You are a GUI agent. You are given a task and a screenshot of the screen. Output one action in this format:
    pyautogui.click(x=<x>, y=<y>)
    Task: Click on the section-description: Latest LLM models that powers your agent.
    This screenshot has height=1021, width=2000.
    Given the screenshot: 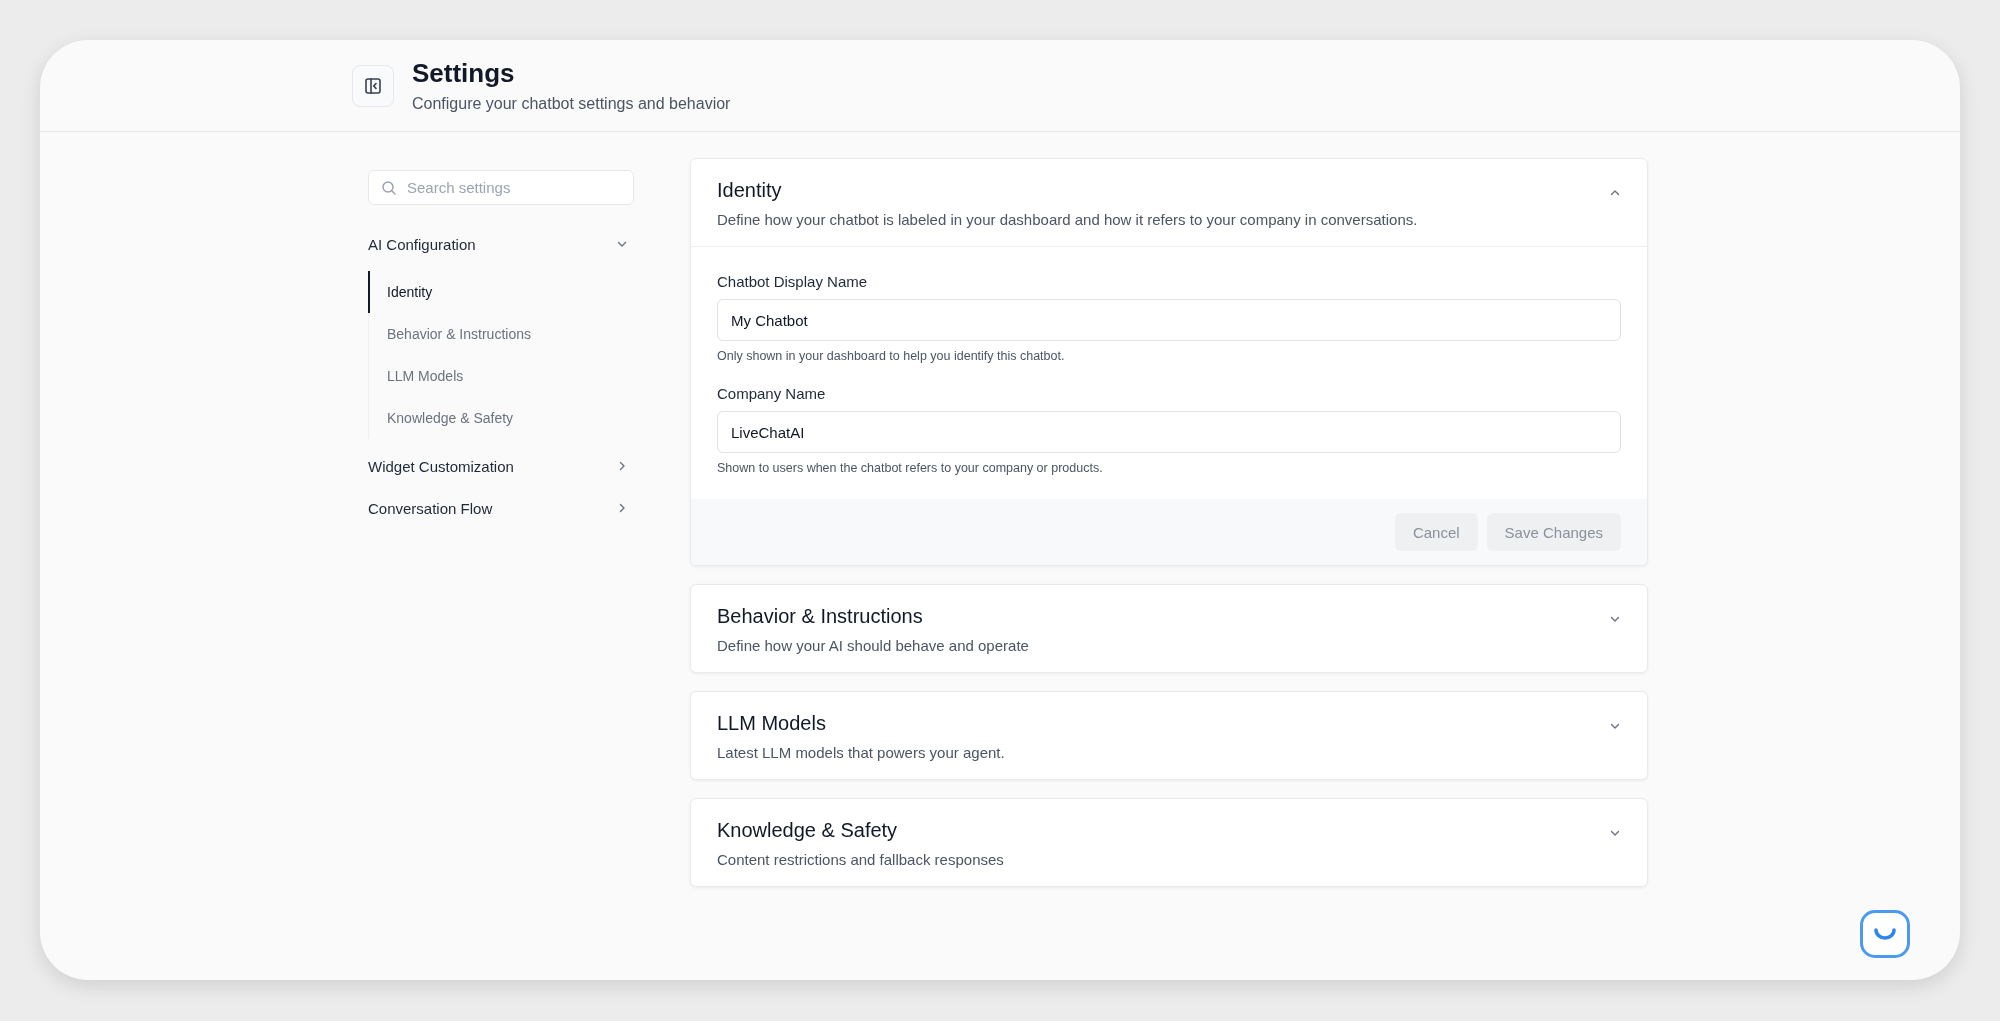 What is the action you would take?
    pyautogui.click(x=861, y=752)
    